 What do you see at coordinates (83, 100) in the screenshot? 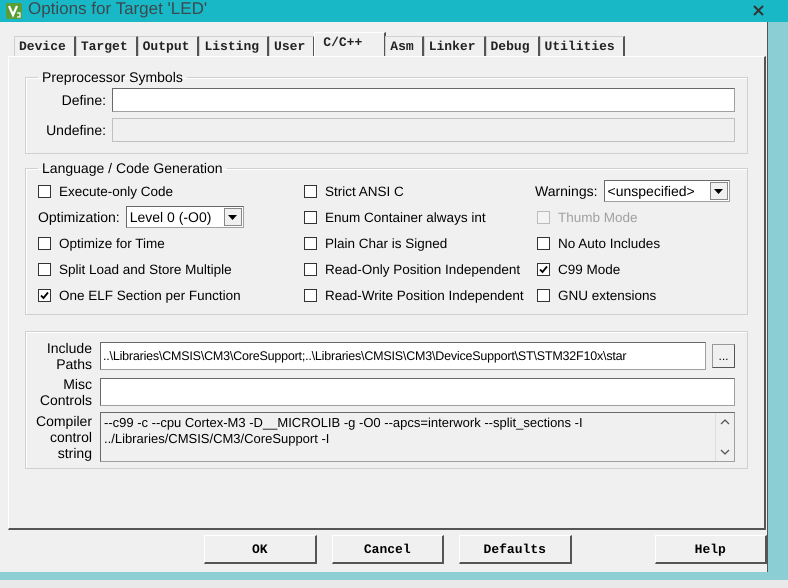
I see `field-label: Define:` at bounding box center [83, 100].